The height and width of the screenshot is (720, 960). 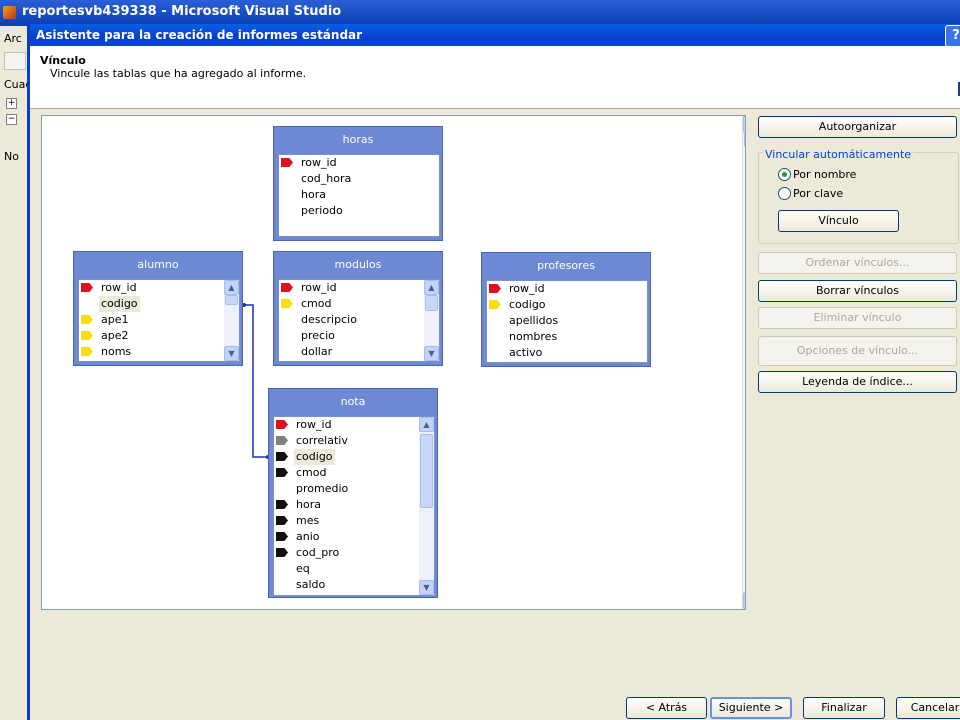 What do you see at coordinates (354, 521) in the screenshot?
I see `field-row: mes` at bounding box center [354, 521].